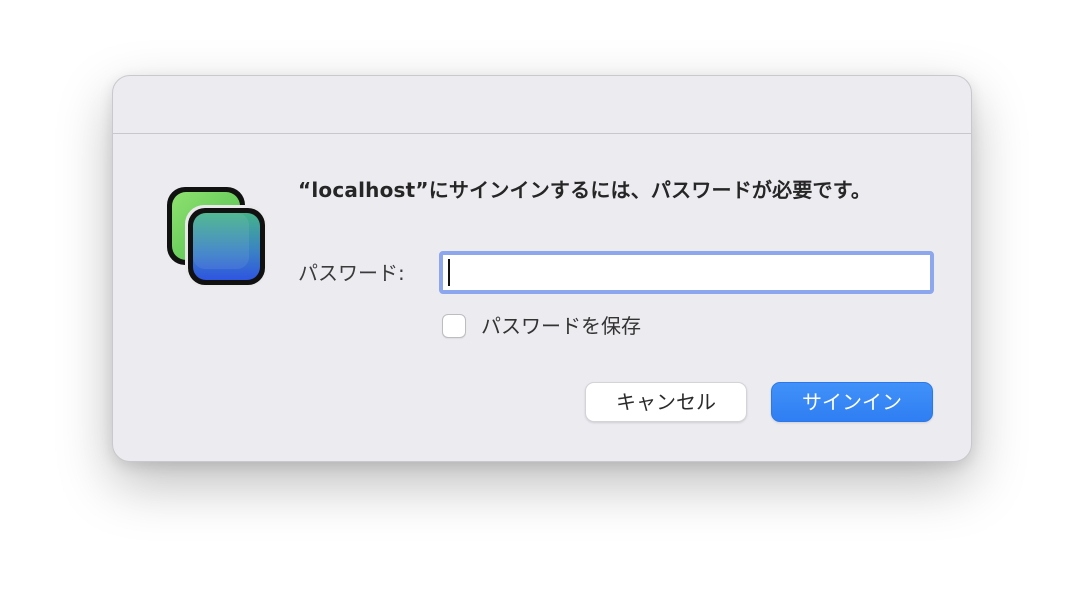 The image size is (1084, 610). I want to click on dialog-message: “localhost”にサインインするには、パスワードが必要です。, so click(585, 190).